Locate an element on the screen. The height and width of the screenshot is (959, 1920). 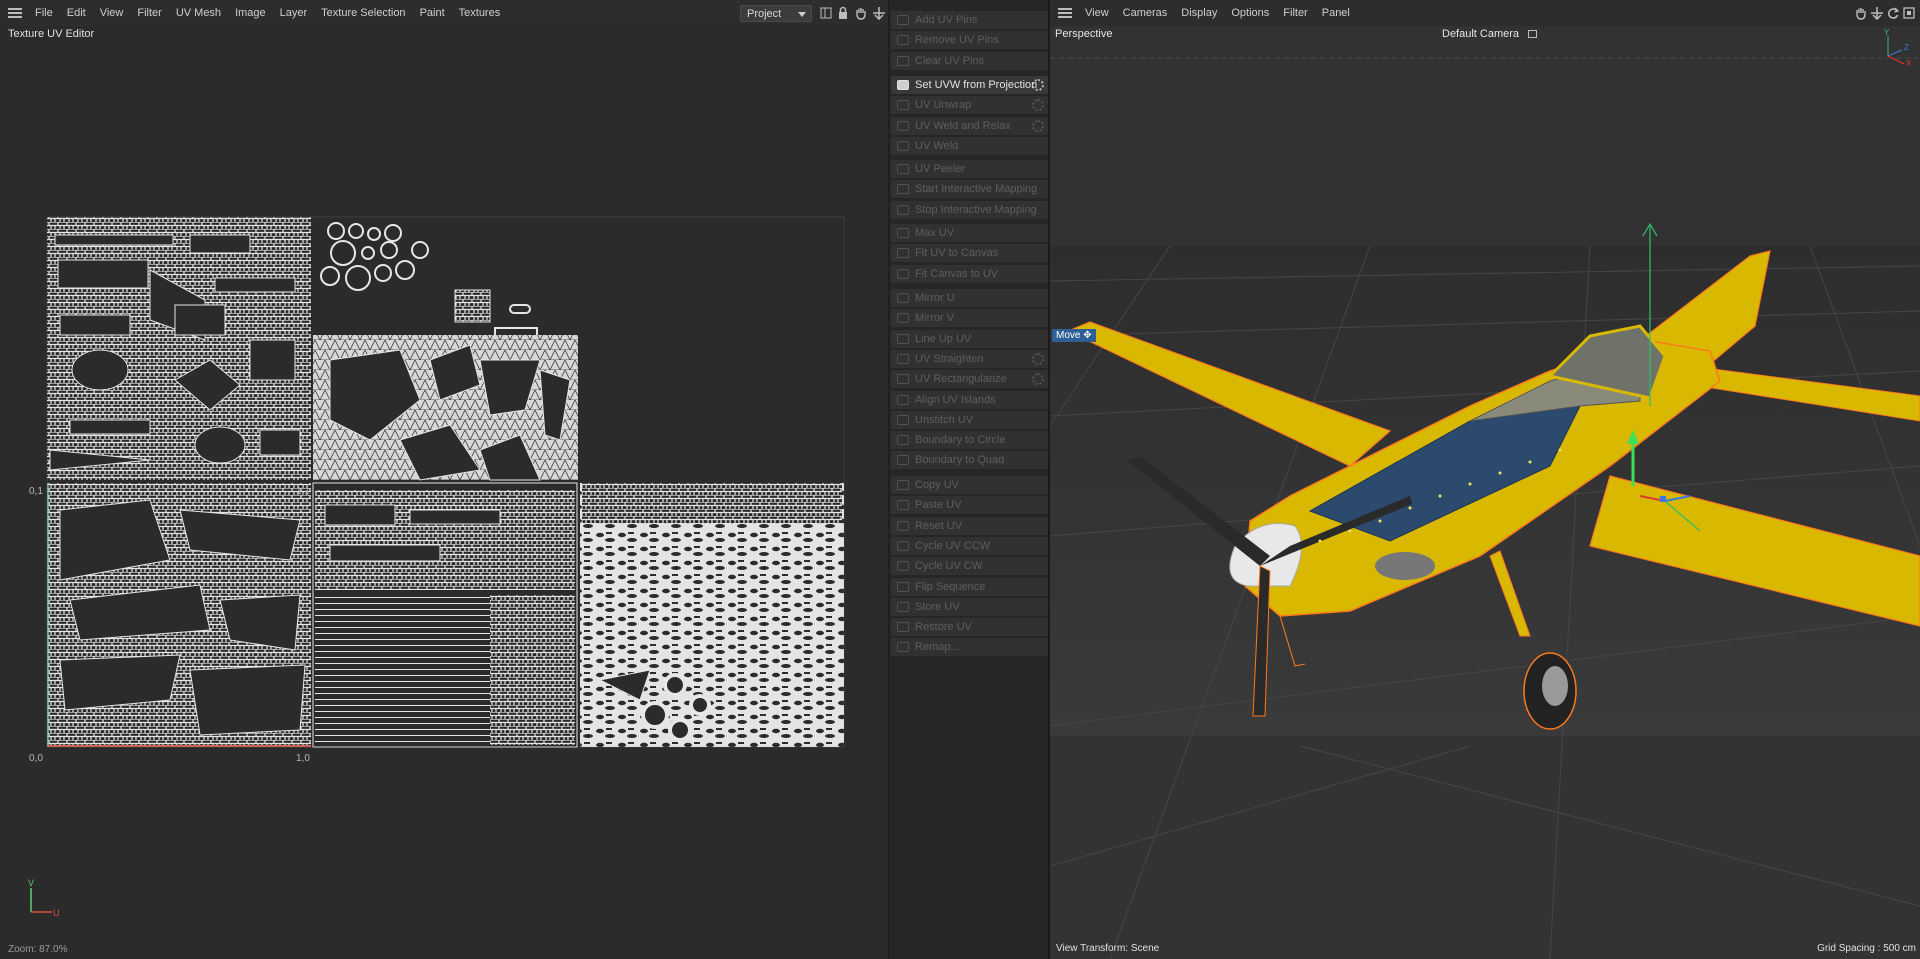
cmd-uv-unwrap: UV Unwrap is located at coordinates (969, 105).